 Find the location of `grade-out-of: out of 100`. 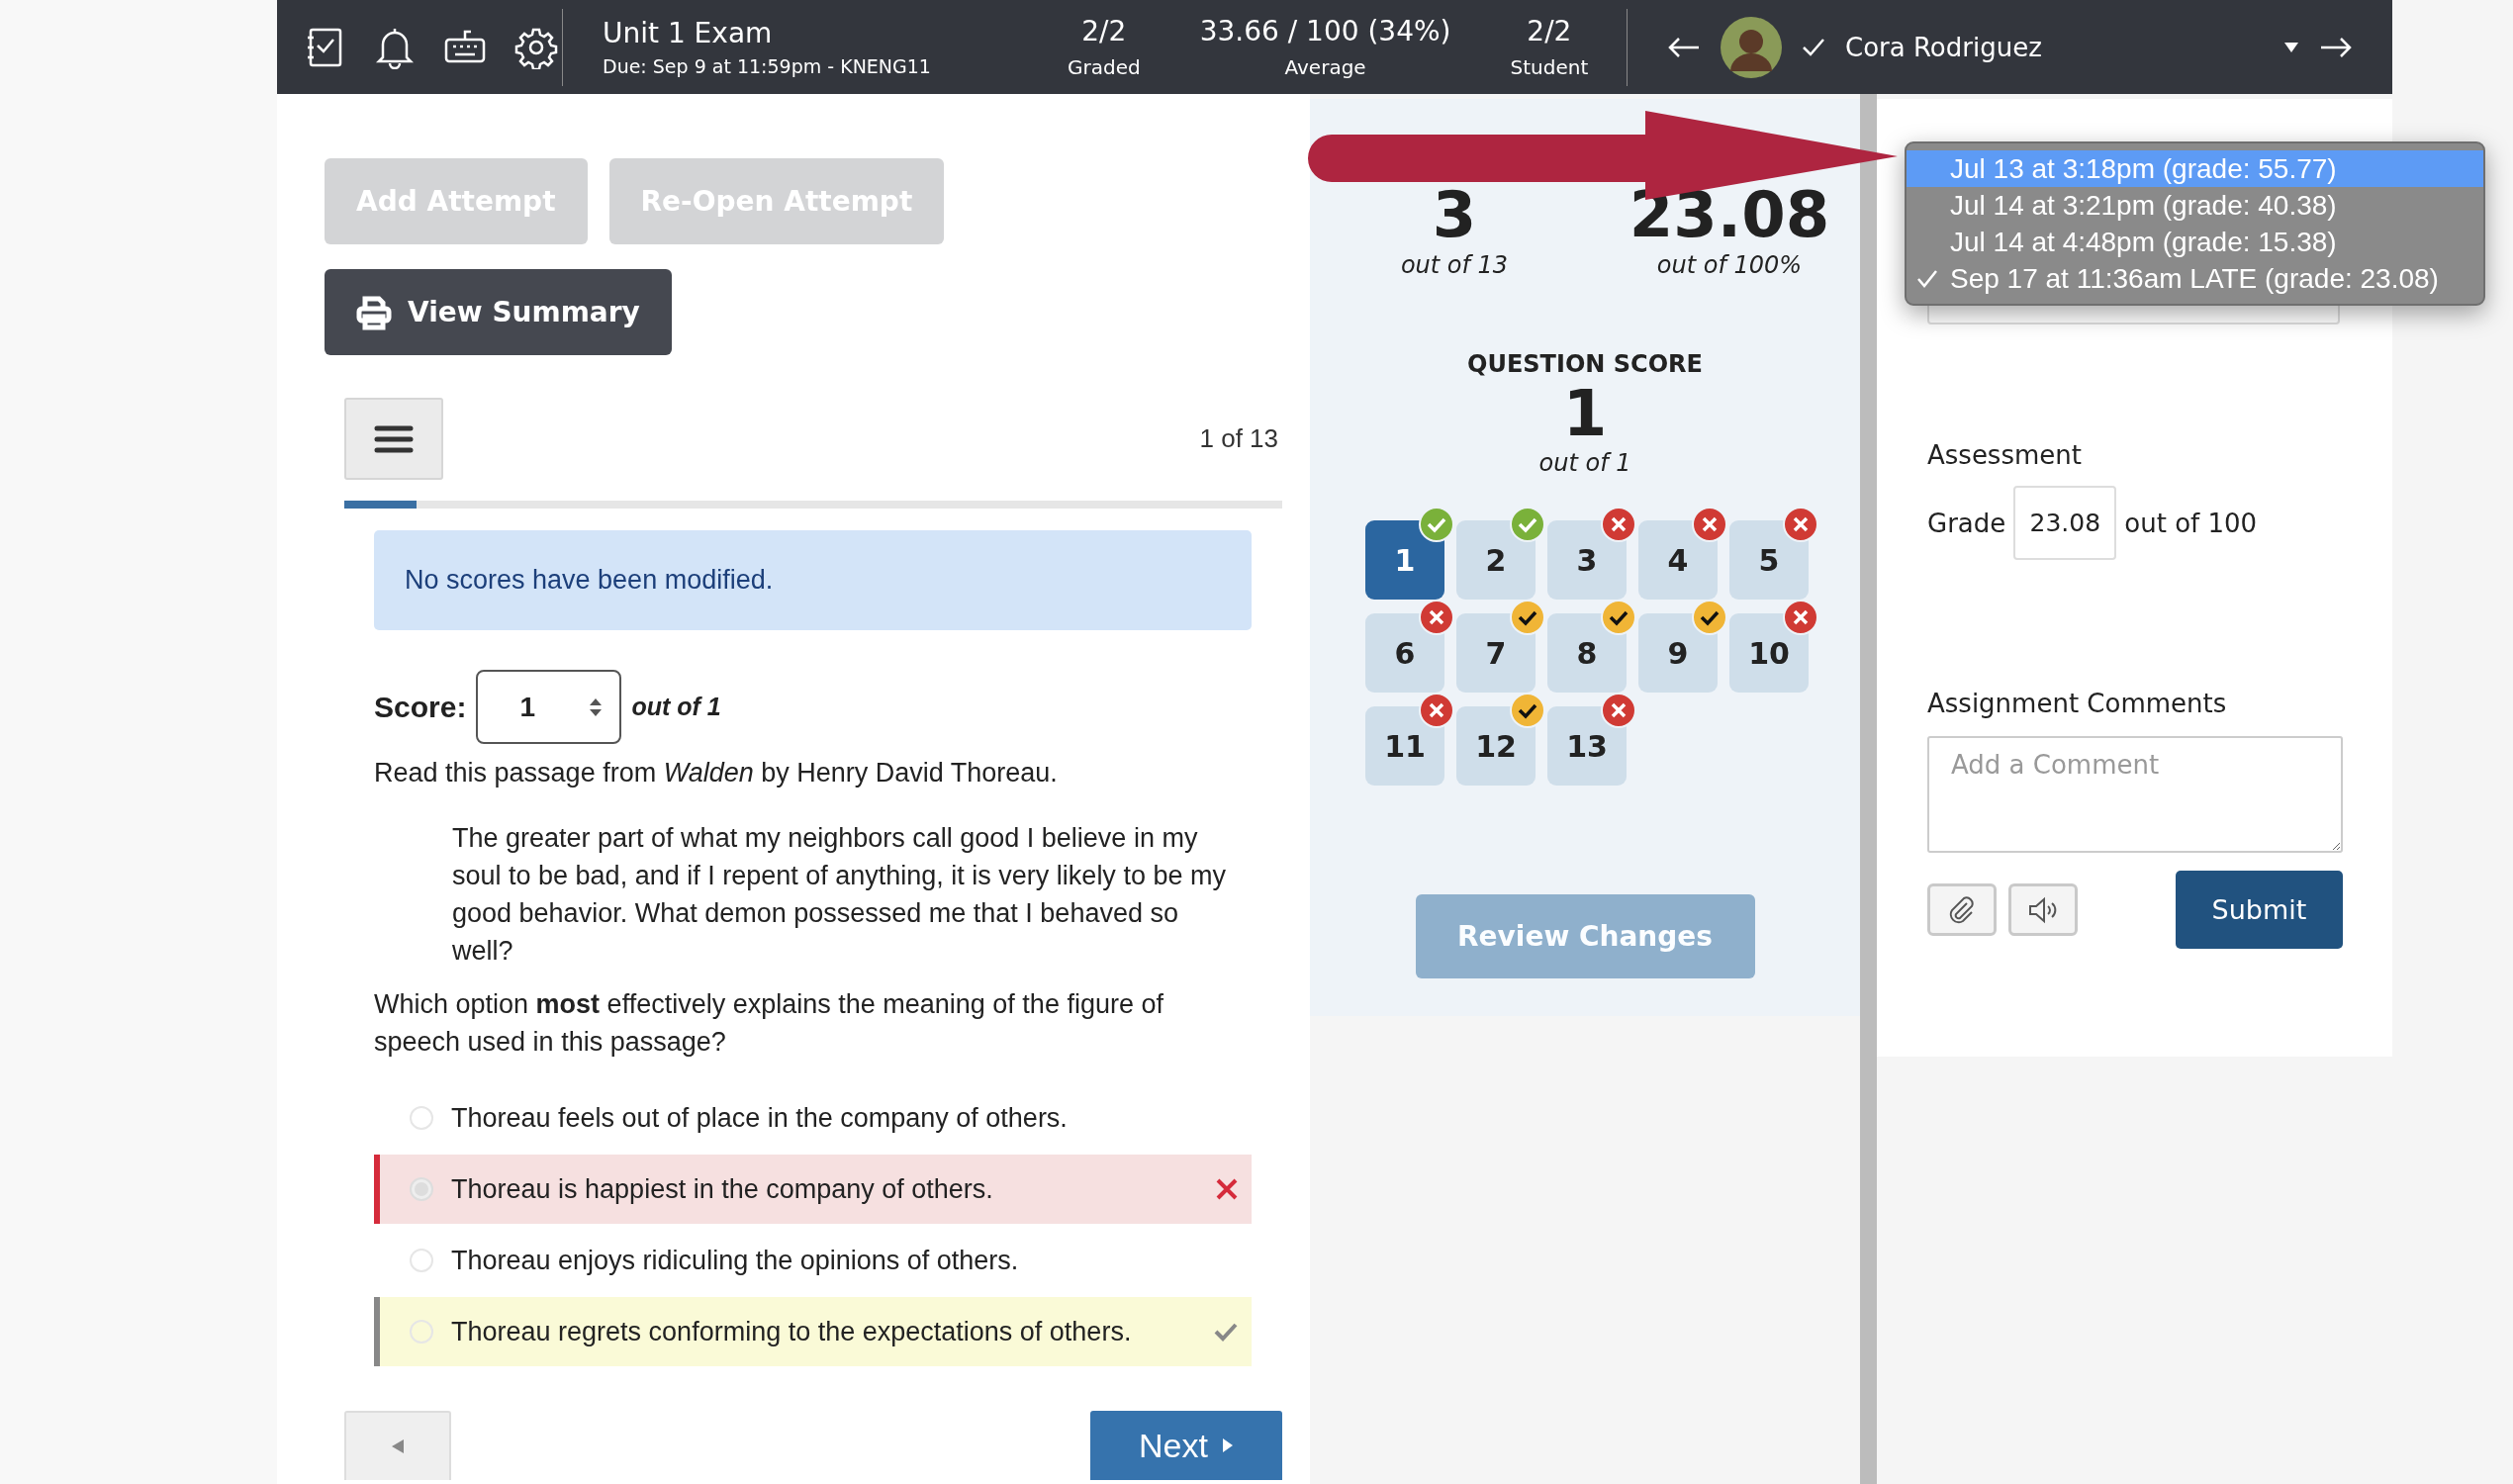

grade-out-of: out of 100 is located at coordinates (2191, 523).